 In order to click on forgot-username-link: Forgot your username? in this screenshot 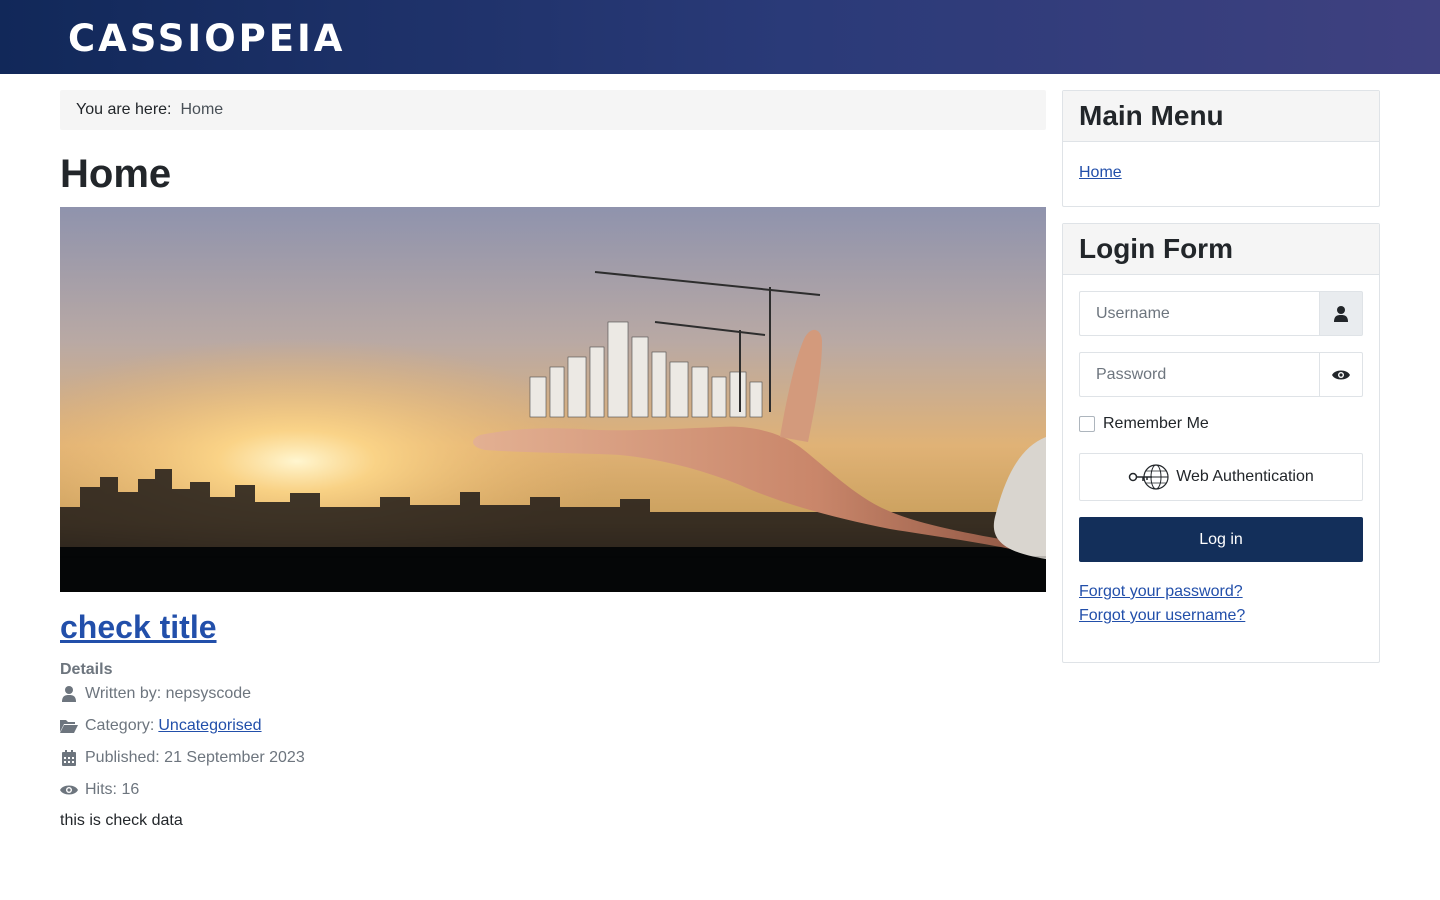, I will do `click(1221, 616)`.